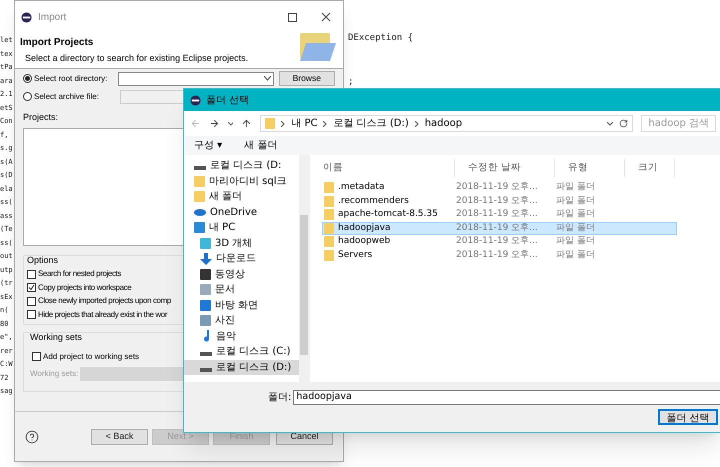  I want to click on nav-item: 동영상, so click(241, 274).